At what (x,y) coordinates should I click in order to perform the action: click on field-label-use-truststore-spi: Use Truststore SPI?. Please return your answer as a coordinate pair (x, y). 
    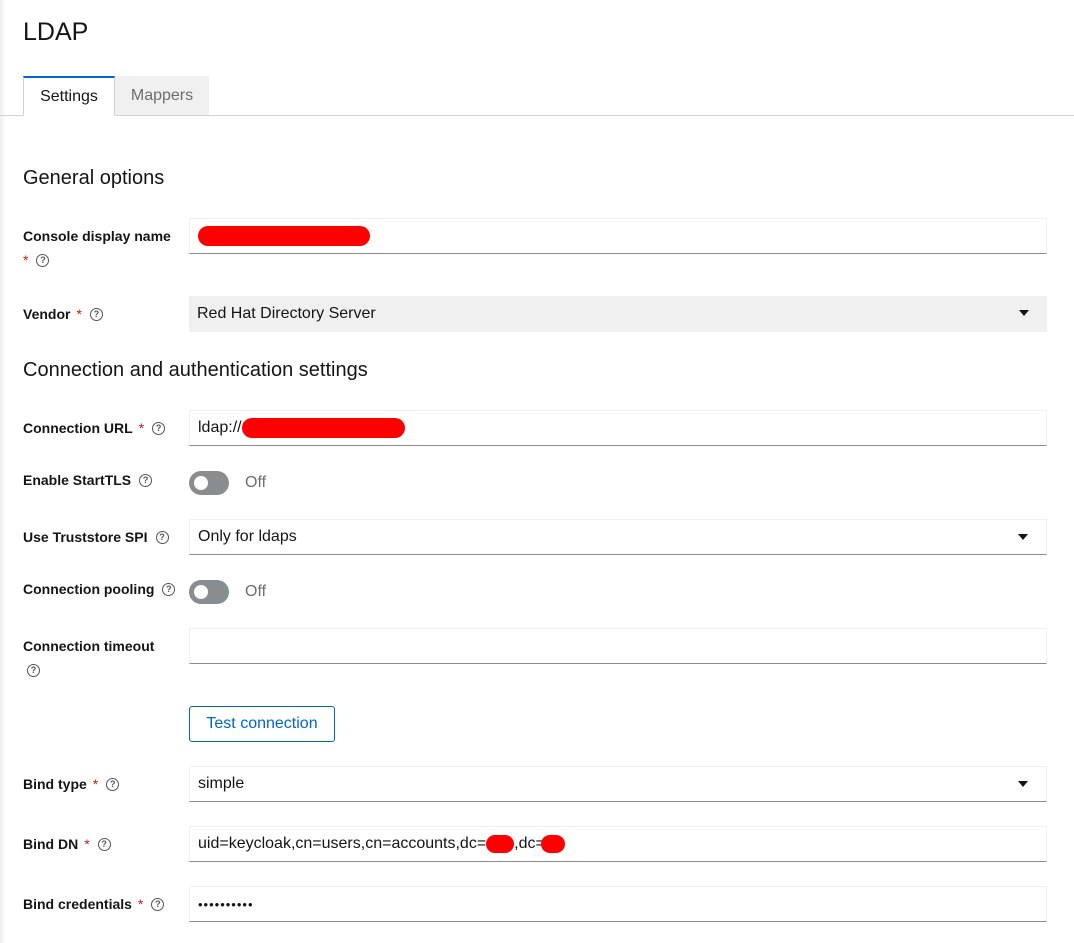
    Looking at the image, I should click on (96, 537).